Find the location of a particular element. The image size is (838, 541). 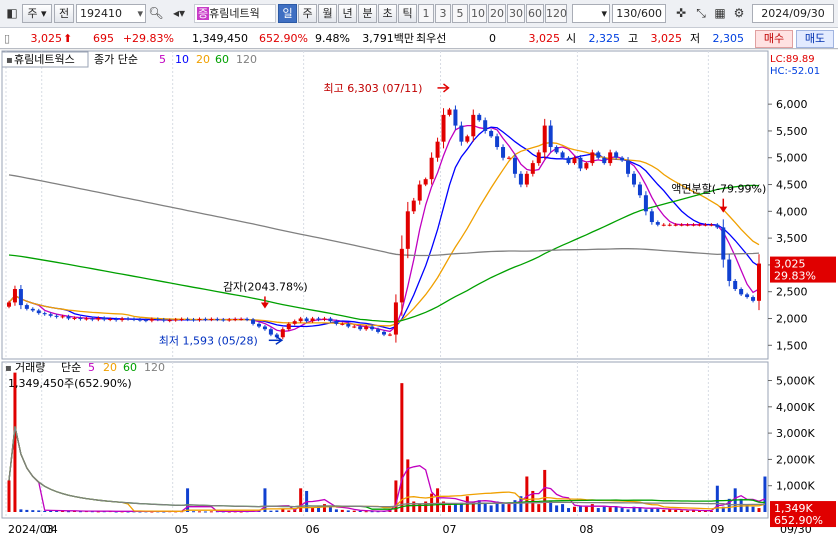

quote-bar-handle: ▯ is located at coordinates (11, 38).